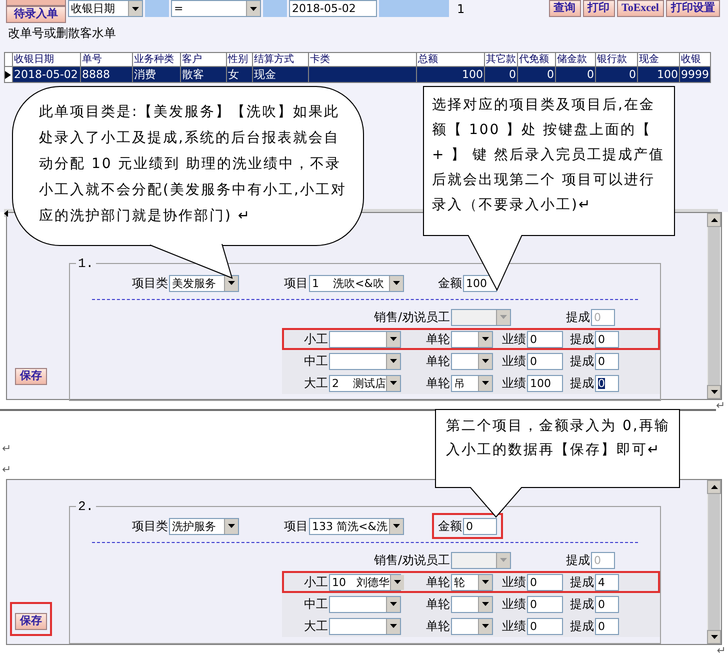 This screenshot has height=656, width=728. I want to click on dropdown: 美发服务, so click(204, 283).